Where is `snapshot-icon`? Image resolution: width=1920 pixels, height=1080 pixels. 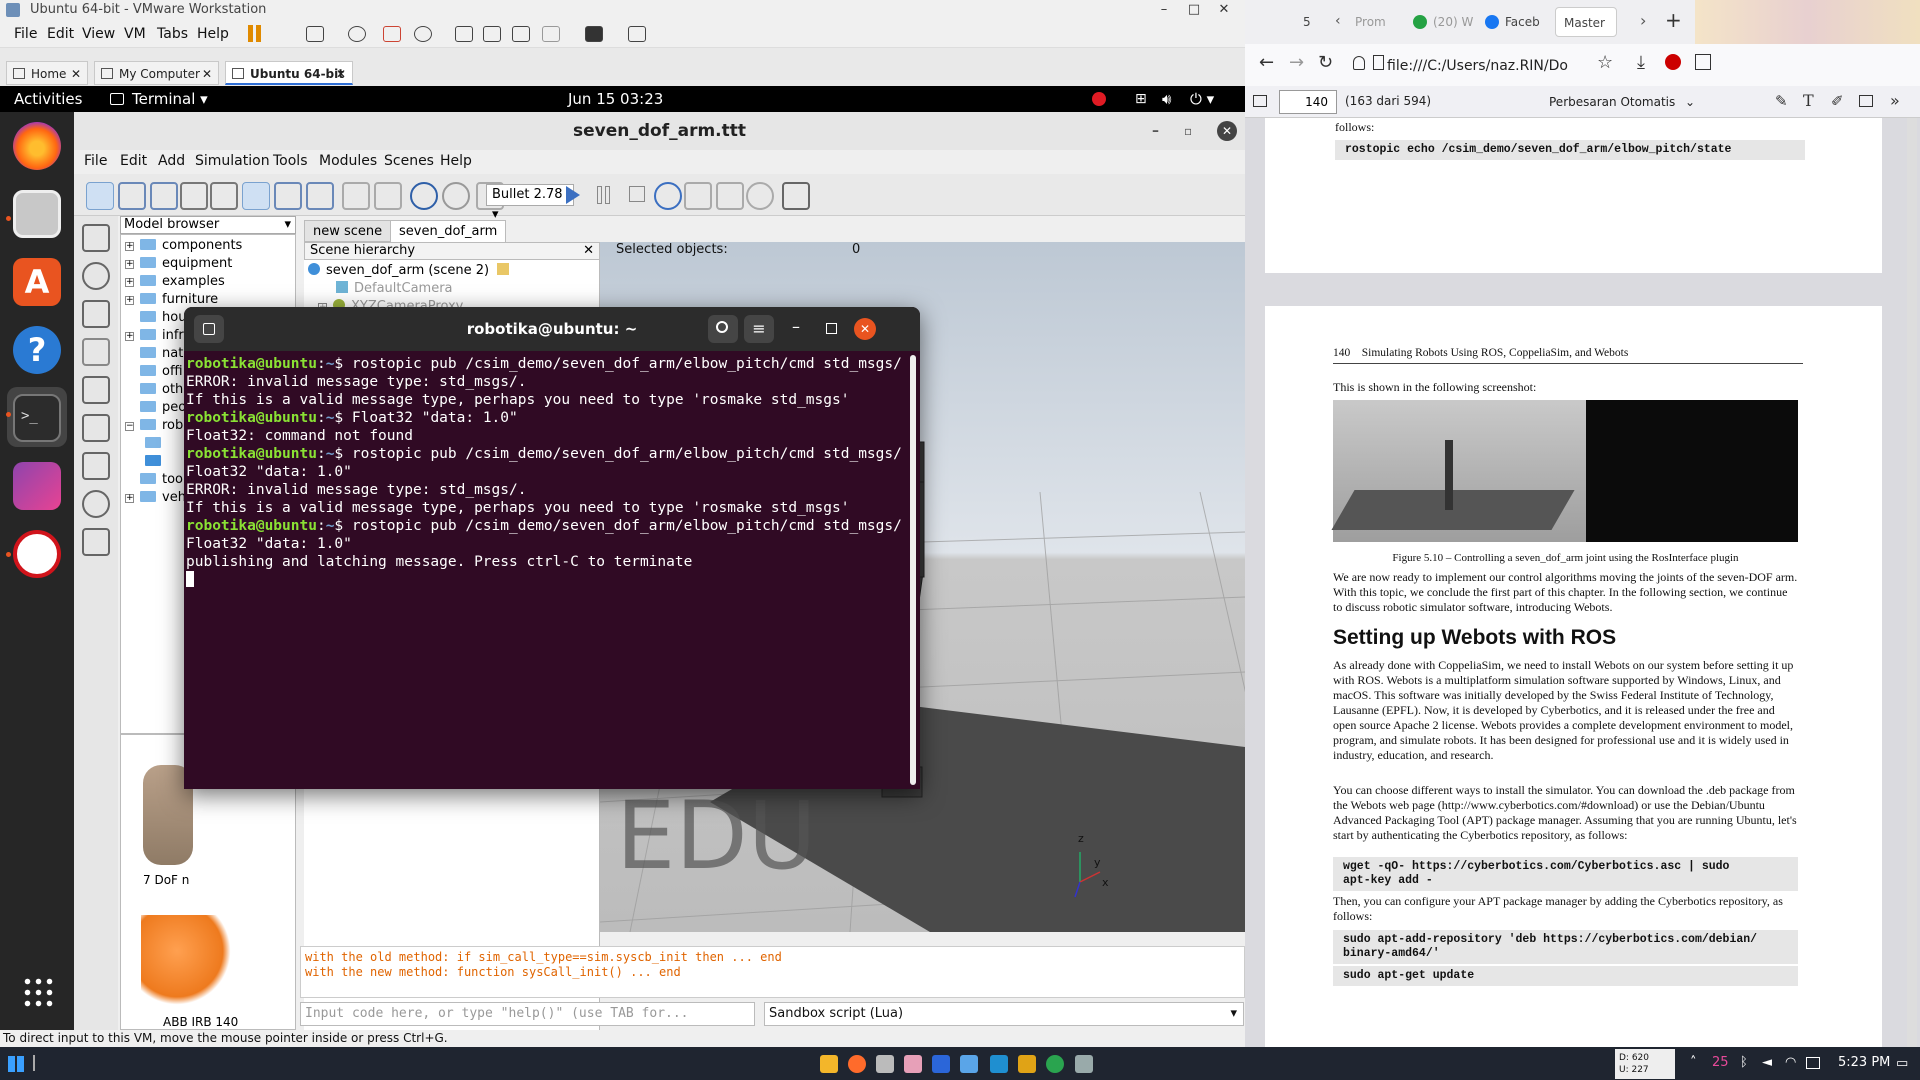 snapshot-icon is located at coordinates (357, 34).